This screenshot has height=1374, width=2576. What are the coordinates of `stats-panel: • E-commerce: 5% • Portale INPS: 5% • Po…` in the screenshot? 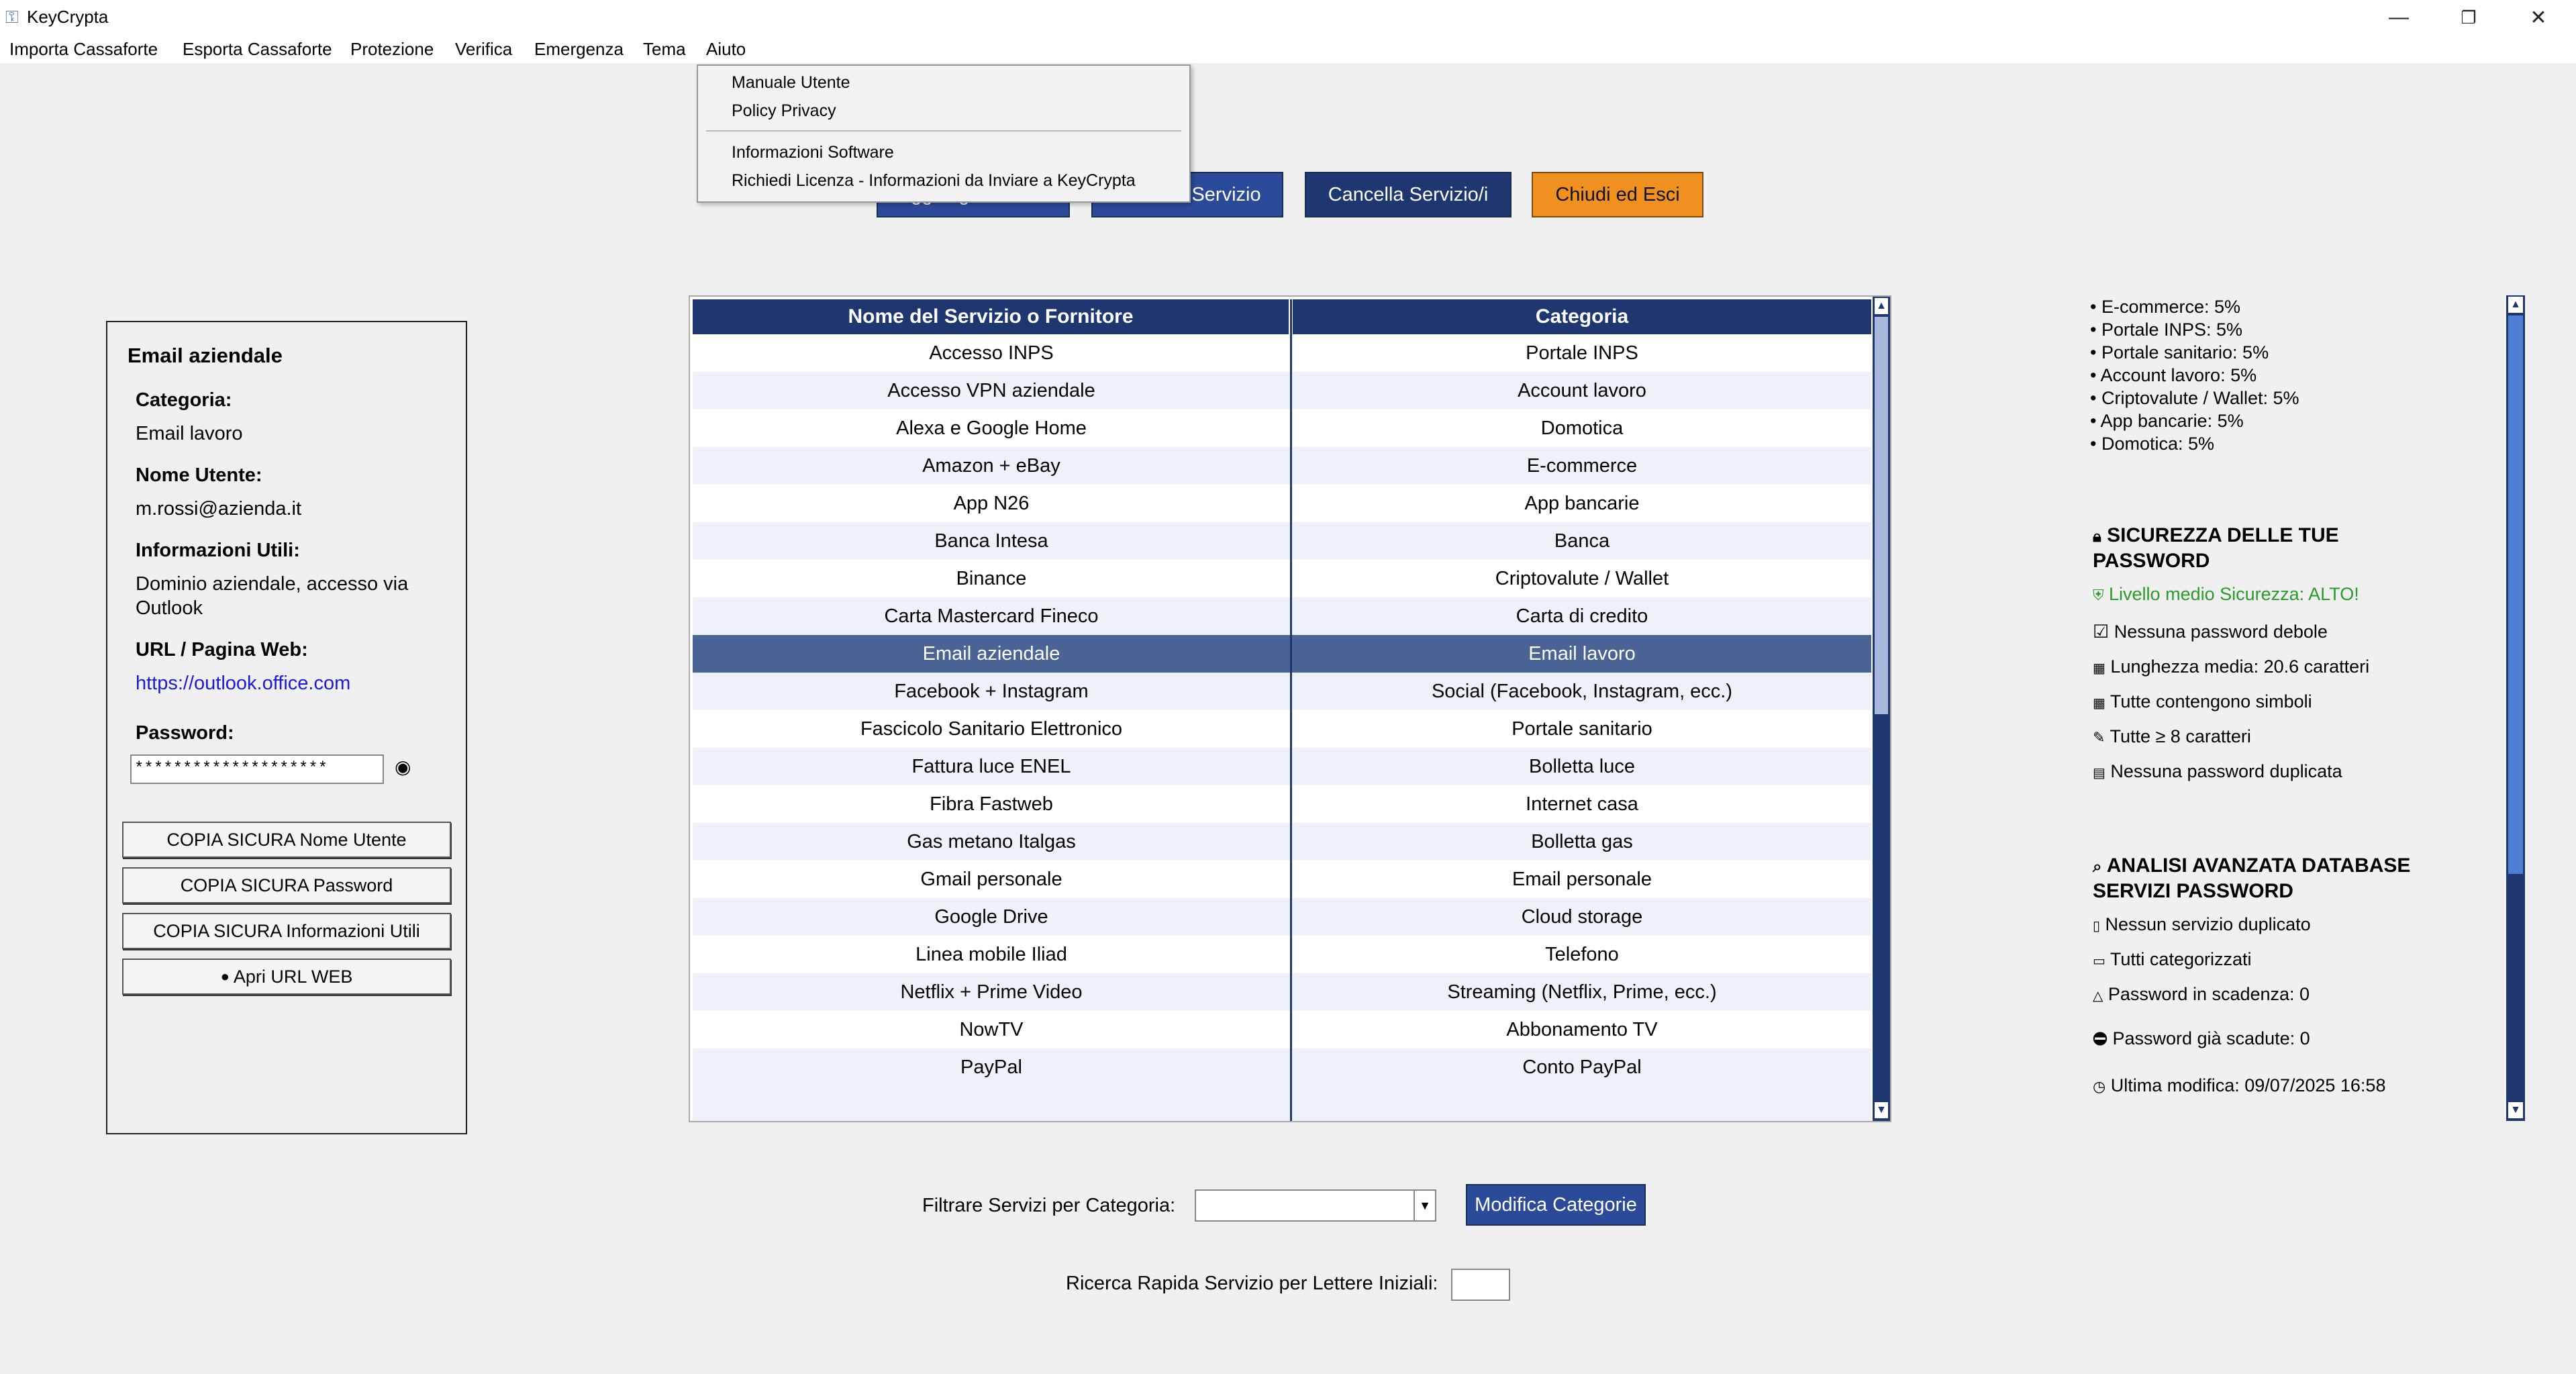 It's located at (2305, 707).